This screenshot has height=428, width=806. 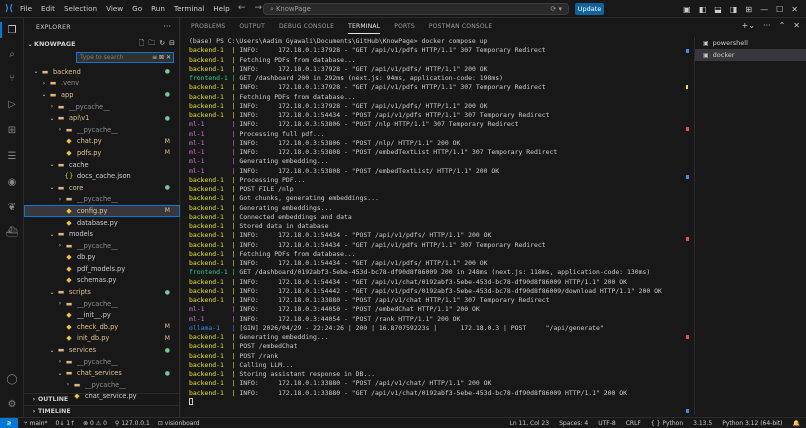 I want to click on tree-file: ◆ check_db.py M, so click(x=102, y=327).